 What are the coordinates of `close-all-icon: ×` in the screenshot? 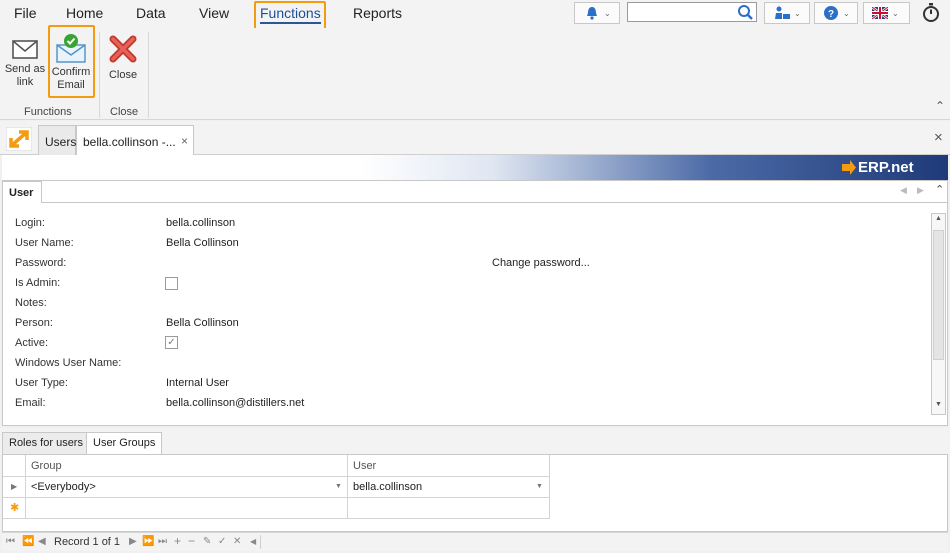 It's located at (938, 137).